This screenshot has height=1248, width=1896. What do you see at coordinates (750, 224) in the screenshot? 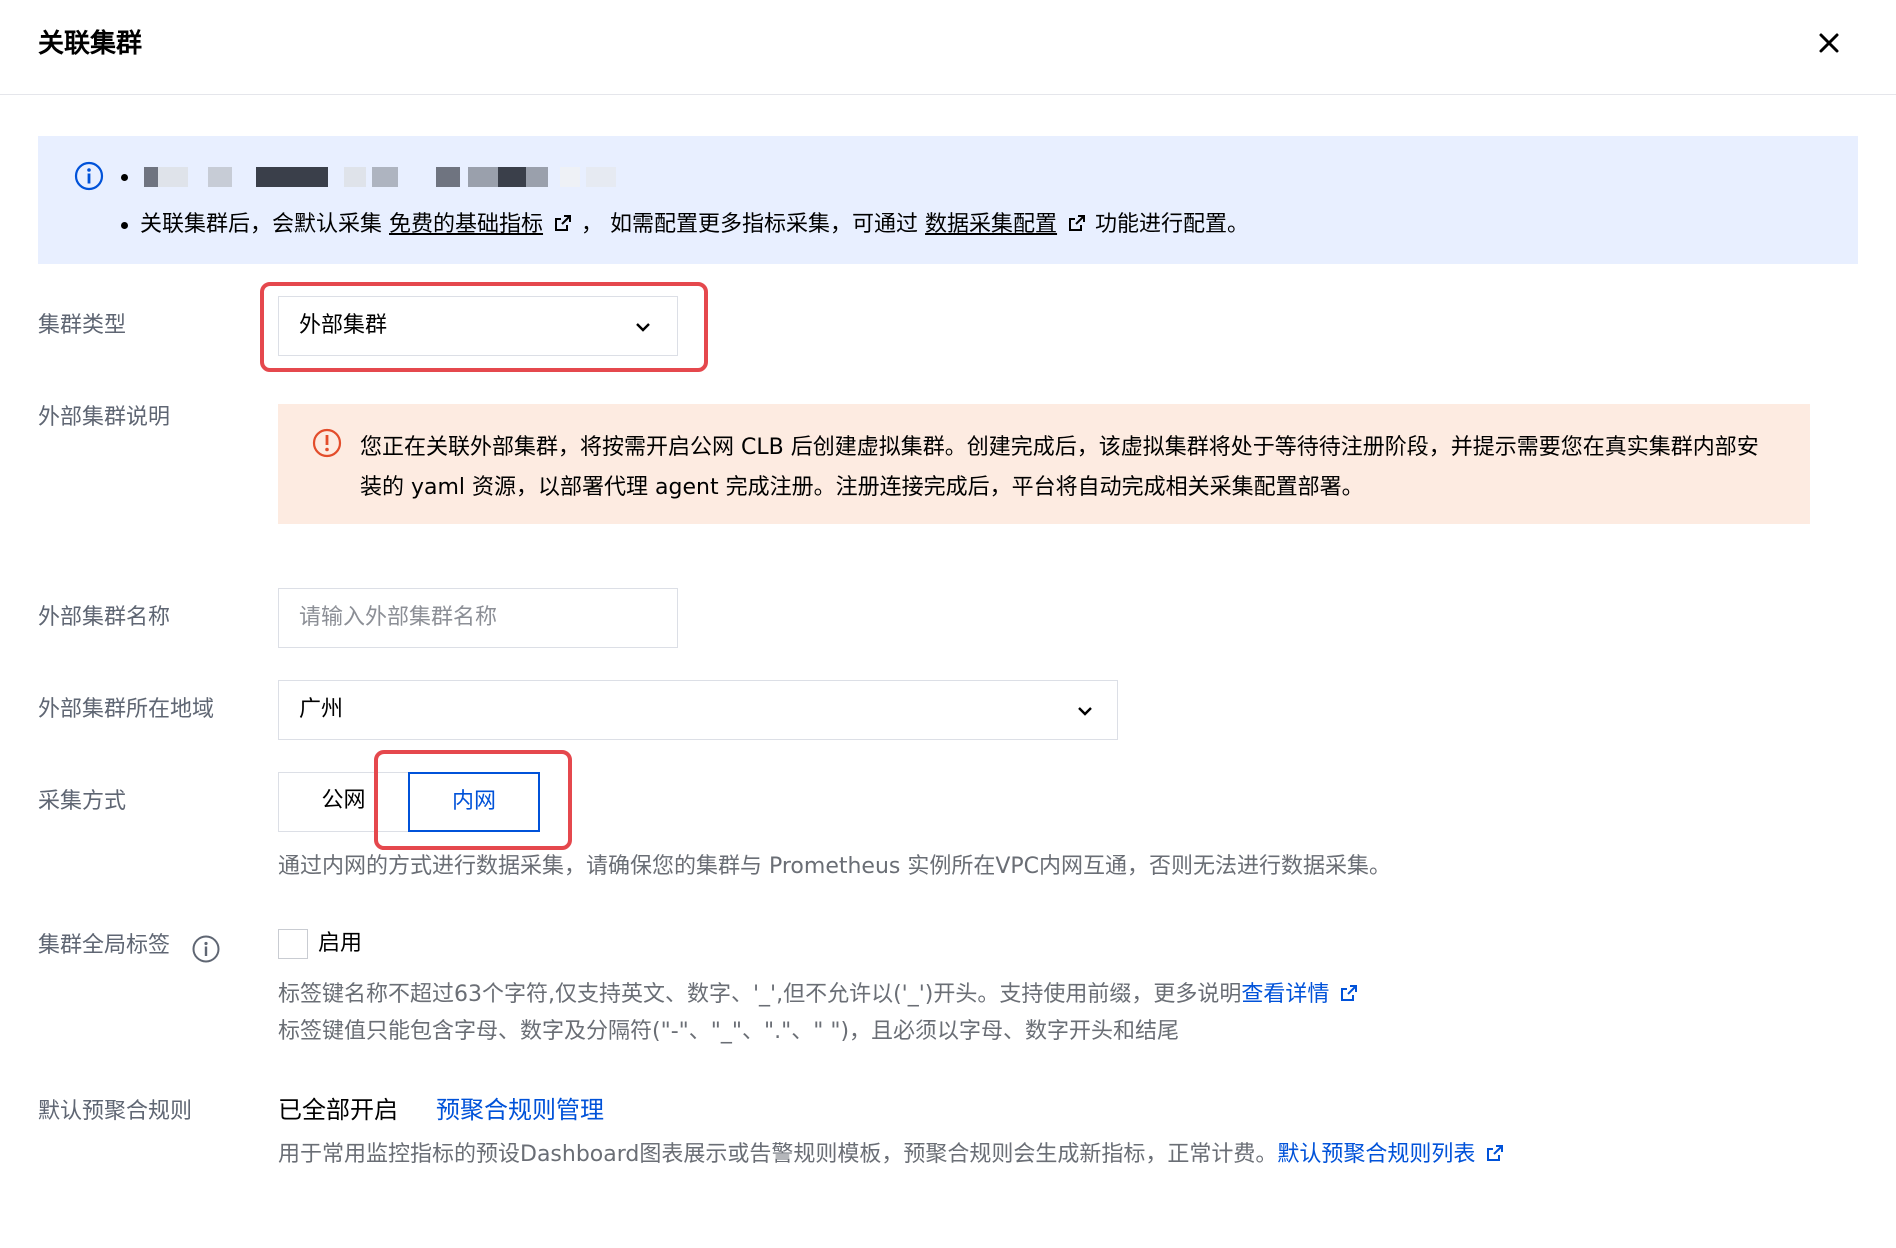
I see `info-text-mid: ， 如需配置更多指标采集，可通过` at bounding box center [750, 224].